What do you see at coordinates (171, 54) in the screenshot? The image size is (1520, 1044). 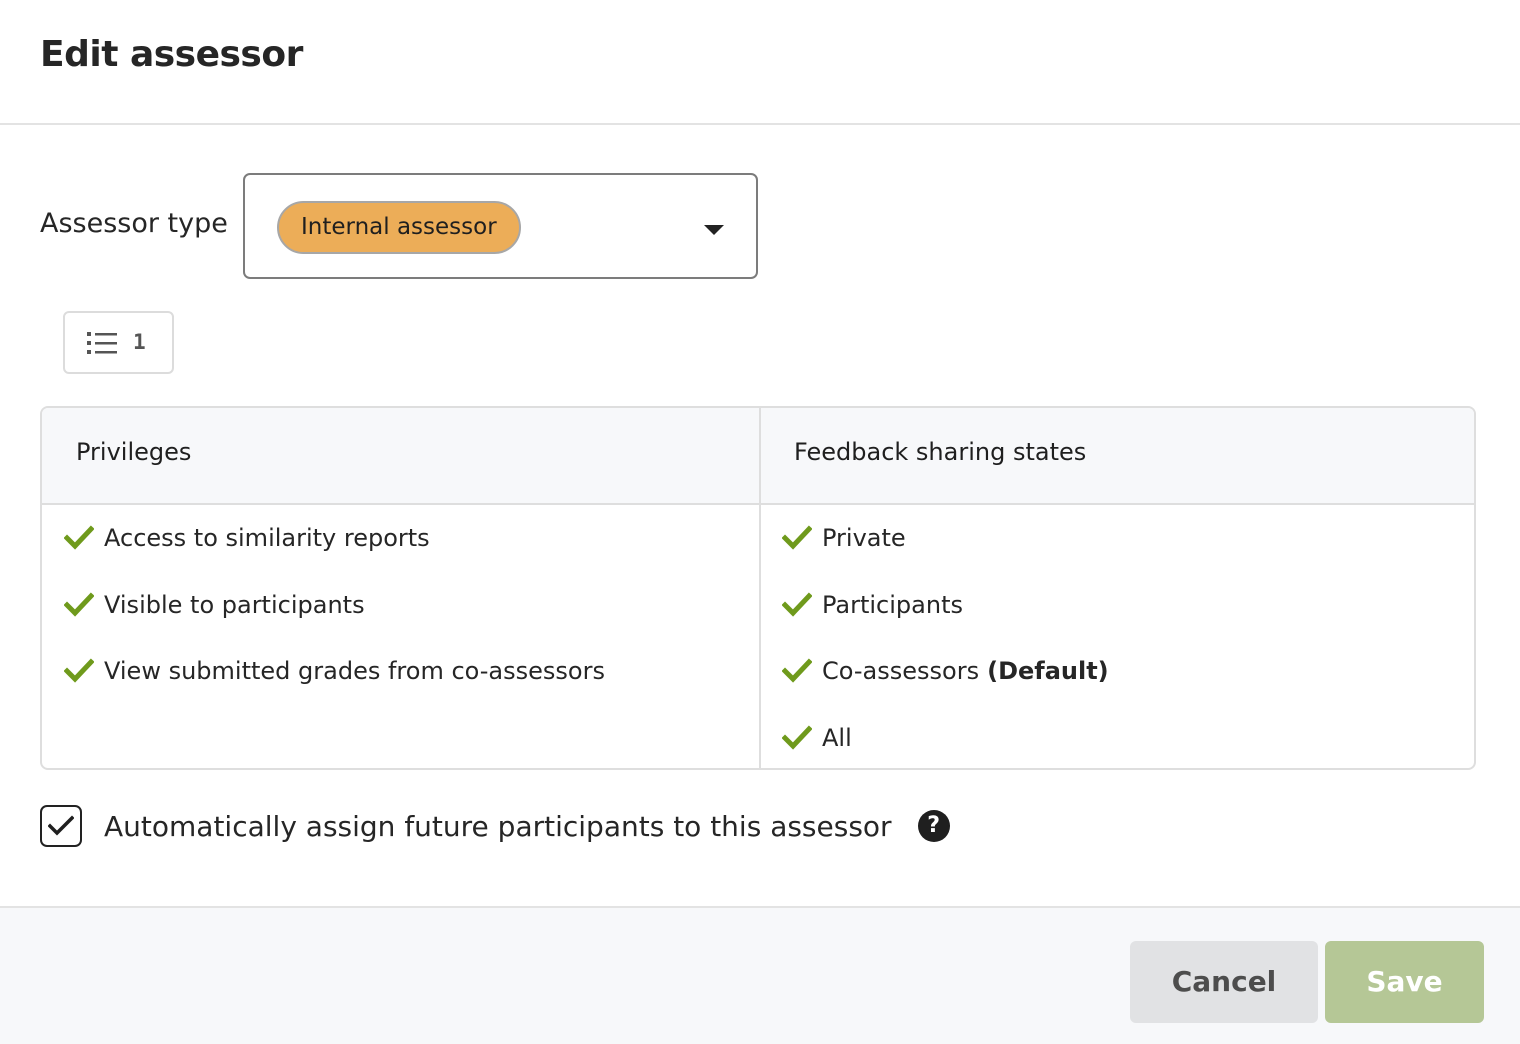 I see `dialog-title: Edit assessor` at bounding box center [171, 54].